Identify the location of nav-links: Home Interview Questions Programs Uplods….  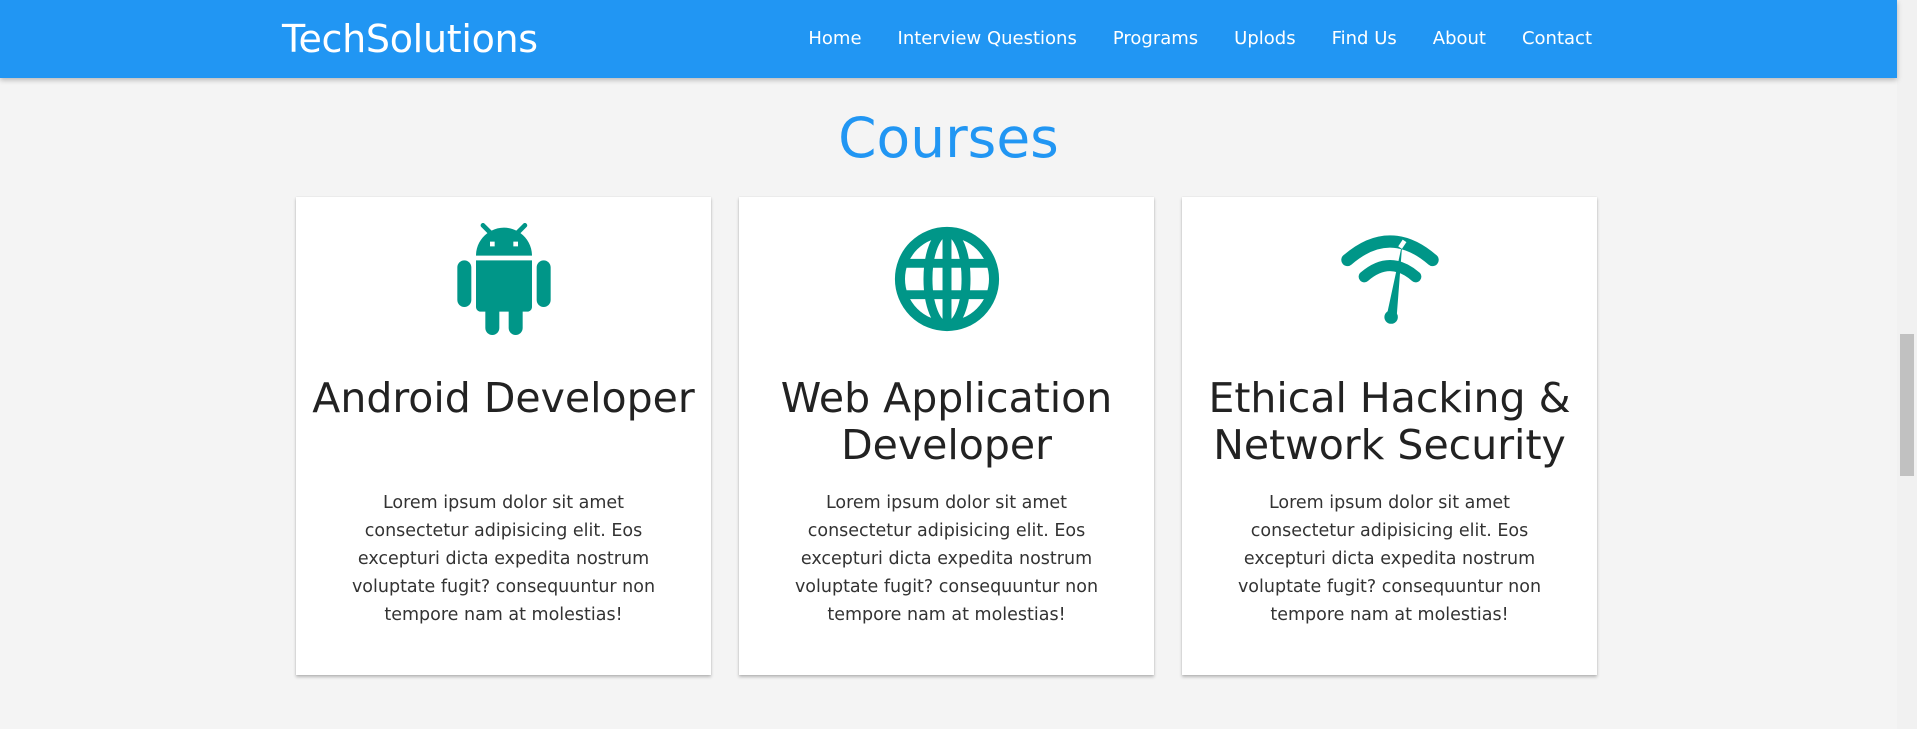
(1191, 39).